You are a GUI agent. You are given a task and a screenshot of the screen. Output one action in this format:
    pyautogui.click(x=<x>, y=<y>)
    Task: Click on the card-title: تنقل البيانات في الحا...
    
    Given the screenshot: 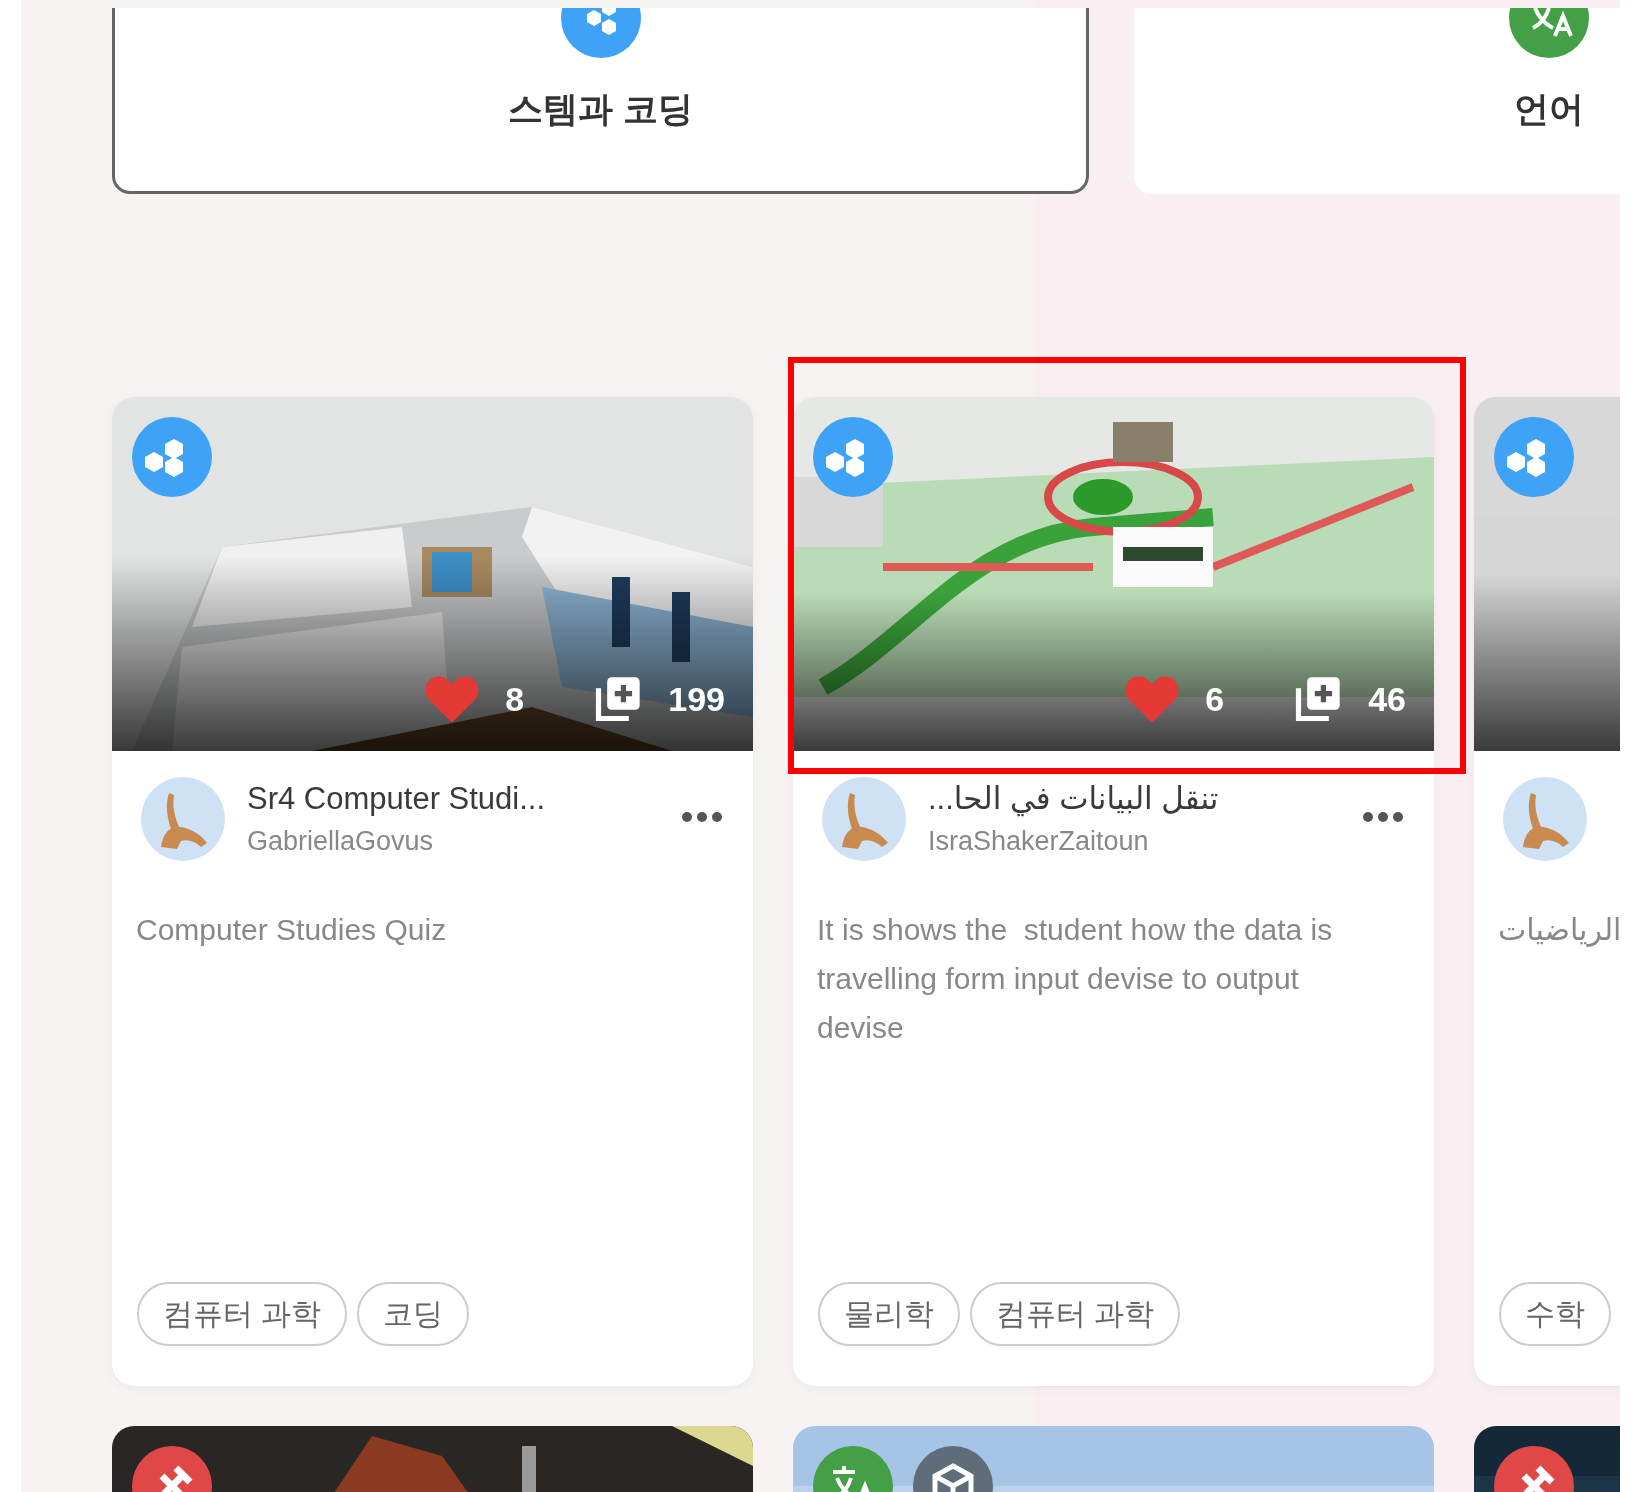 What is the action you would take?
    pyautogui.click(x=1145, y=799)
    